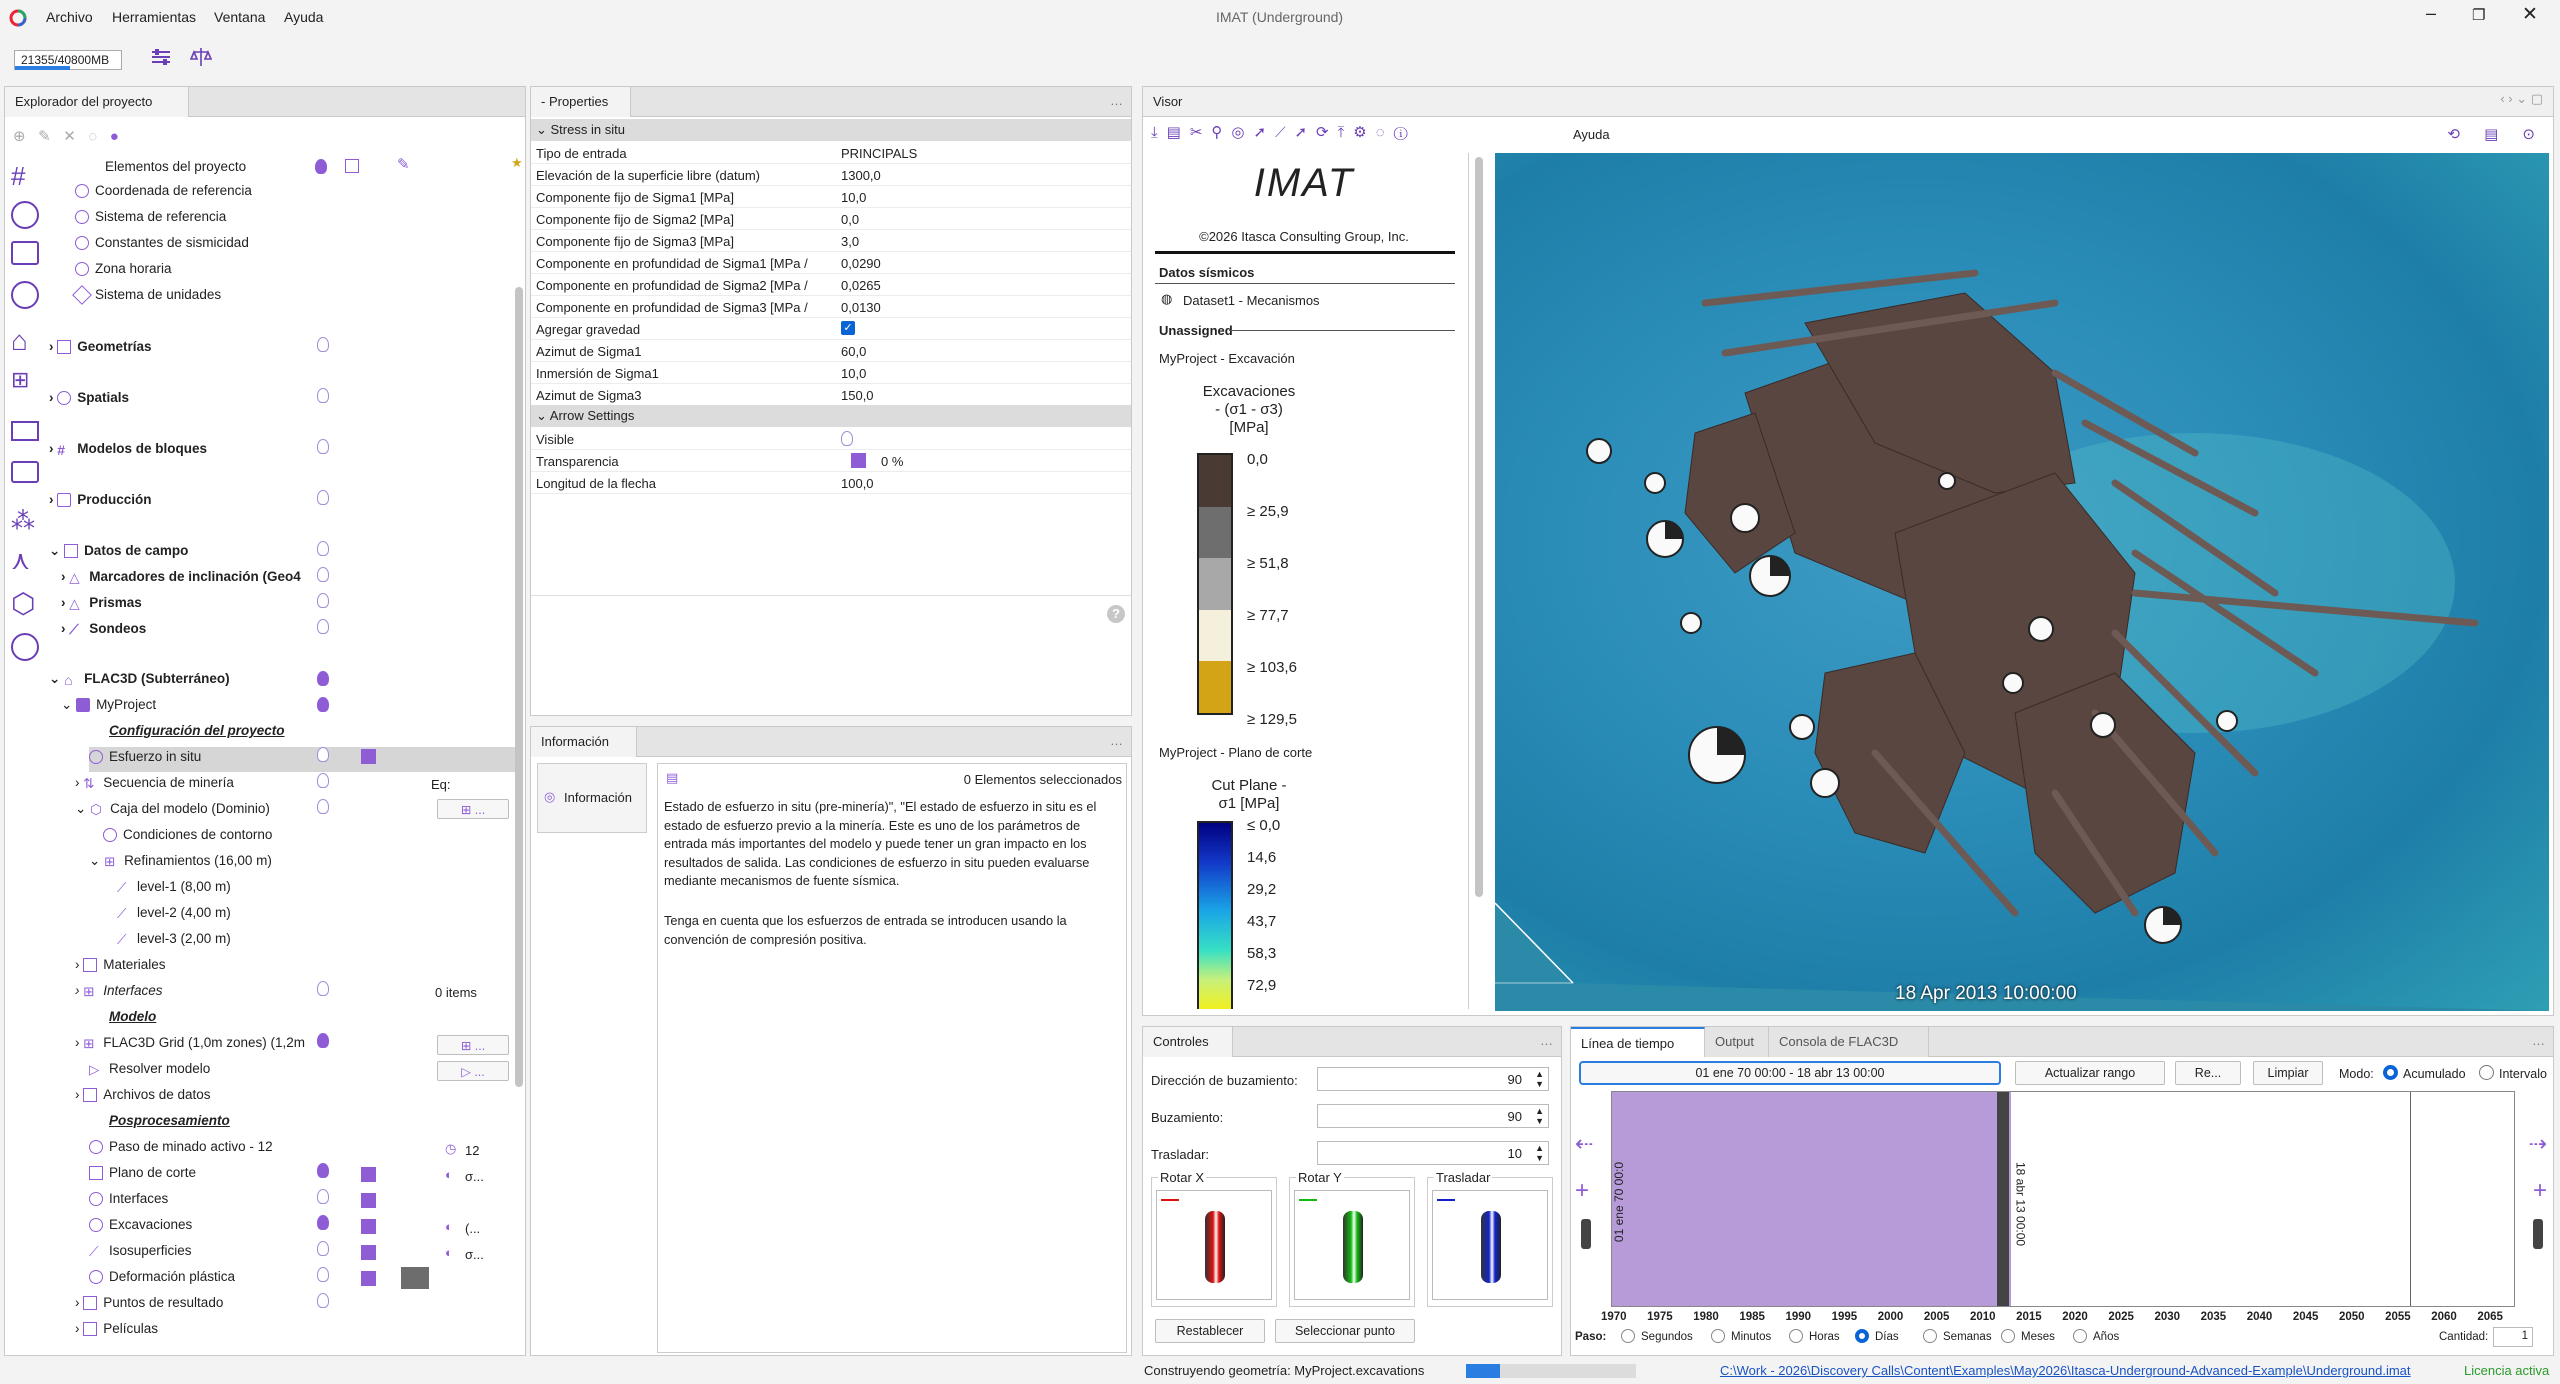  Describe the element at coordinates (847, 438) in the screenshot. I see `visible-bulb-icon` at that location.